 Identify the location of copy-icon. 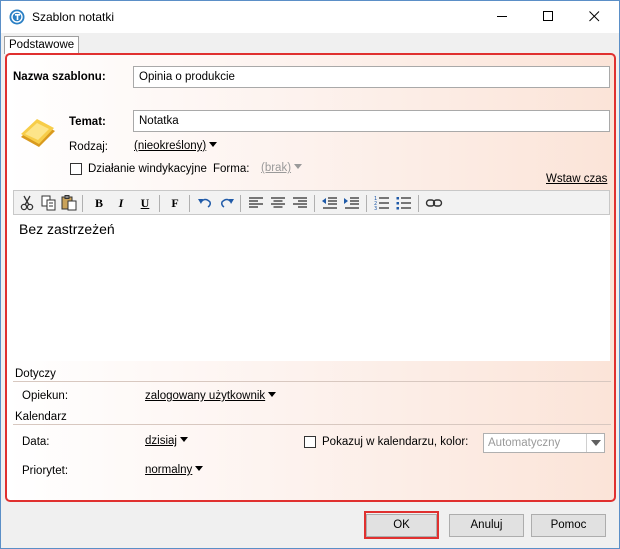
(49, 203).